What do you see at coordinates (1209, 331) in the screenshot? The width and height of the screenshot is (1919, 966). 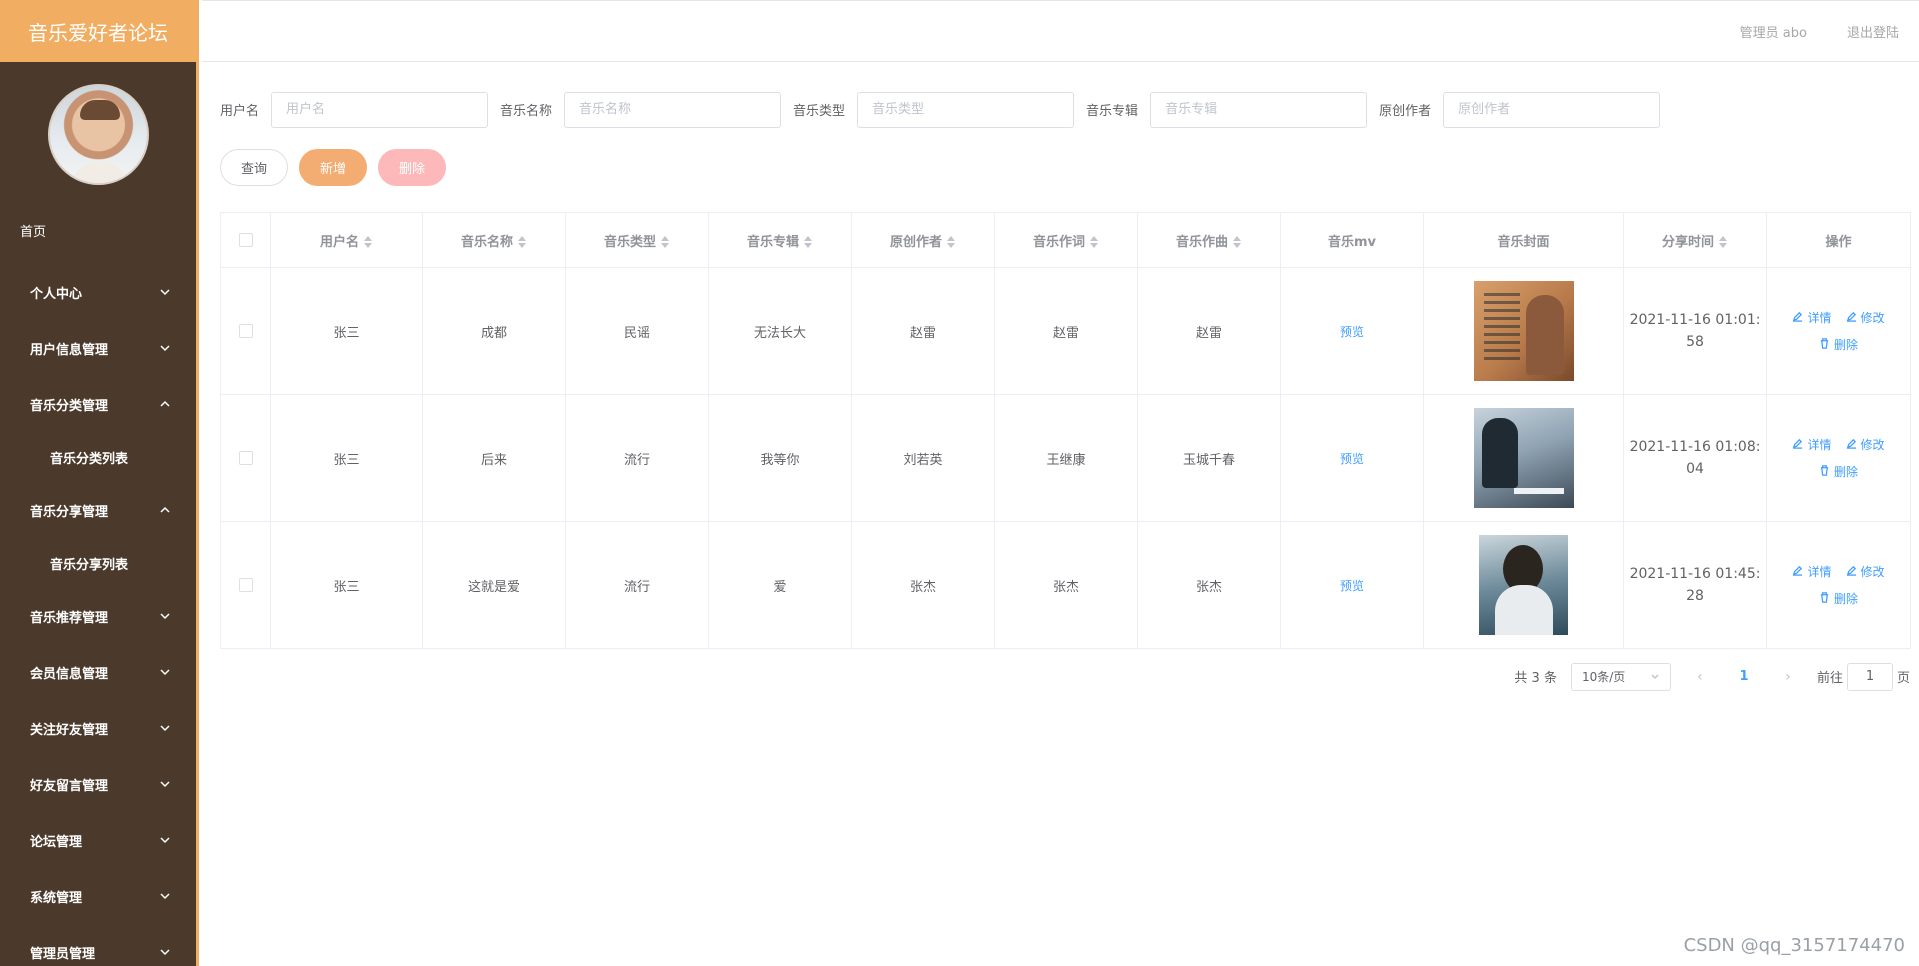 I see `cell-composer: 赵雷` at bounding box center [1209, 331].